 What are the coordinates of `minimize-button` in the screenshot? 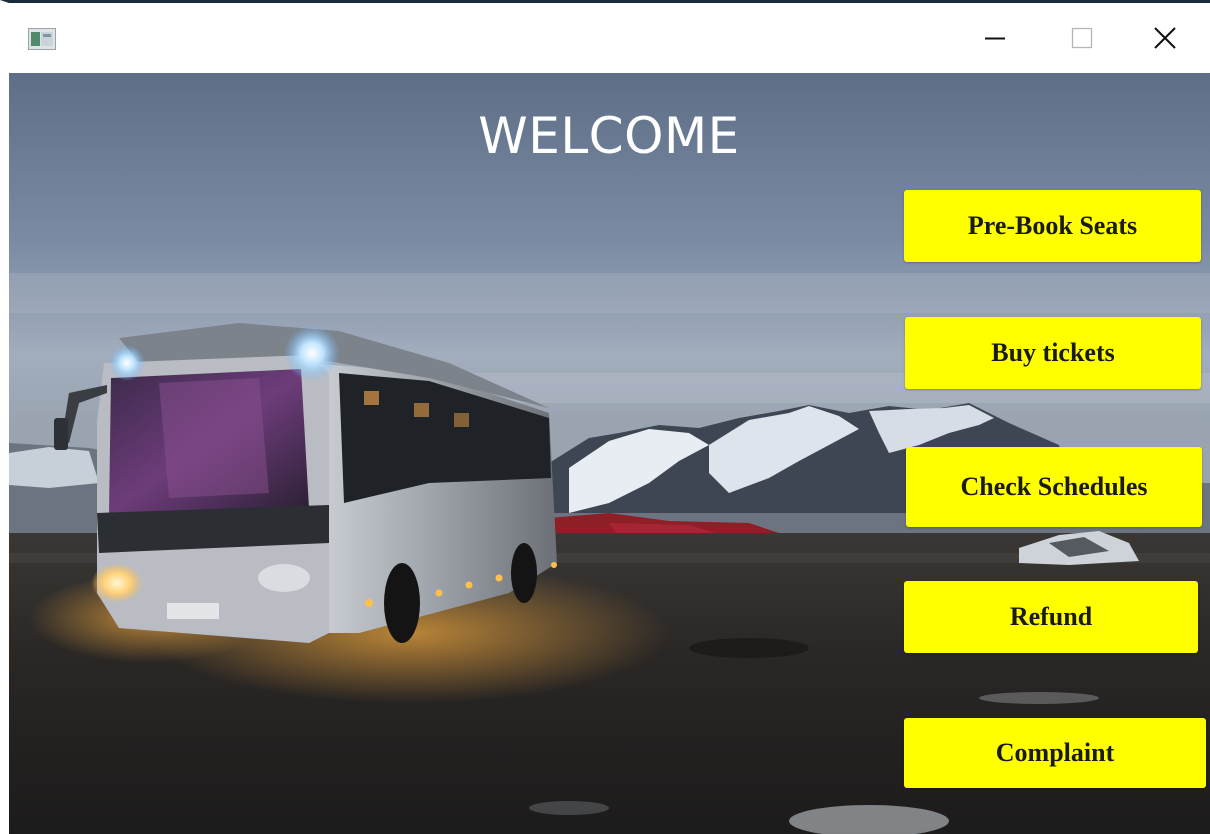 It's located at (995, 38).